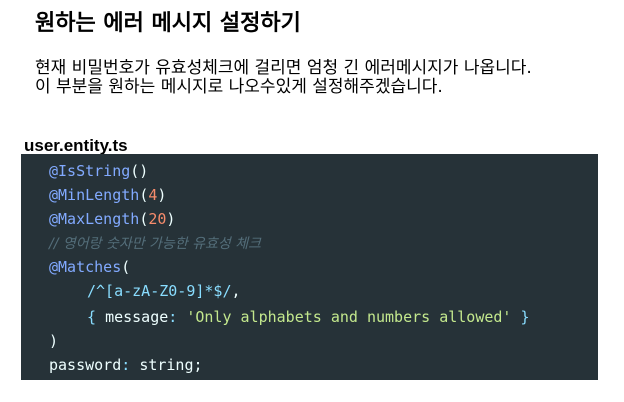 The image size is (624, 402). I want to click on code-token-punct: {, so click(96, 317).